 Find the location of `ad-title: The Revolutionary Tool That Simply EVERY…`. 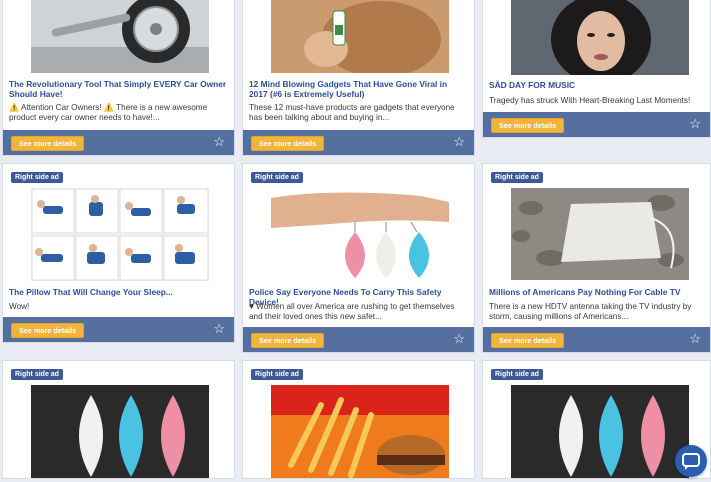

ad-title: The Revolutionary Tool That Simply EVERY… is located at coordinates (118, 89).